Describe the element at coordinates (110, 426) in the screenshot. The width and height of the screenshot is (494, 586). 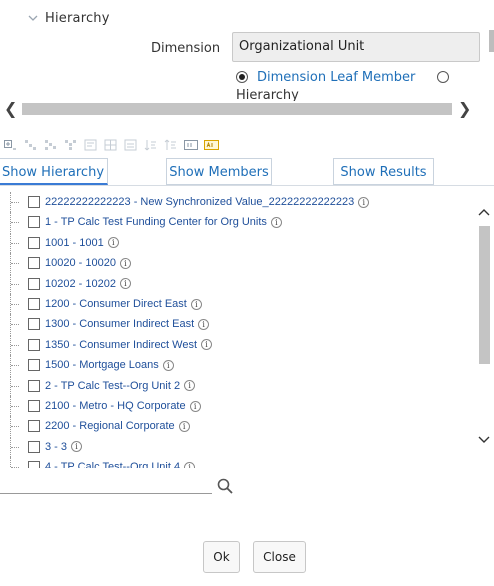
I see `tree-item-label: 2200 - Regional Corporate` at that location.